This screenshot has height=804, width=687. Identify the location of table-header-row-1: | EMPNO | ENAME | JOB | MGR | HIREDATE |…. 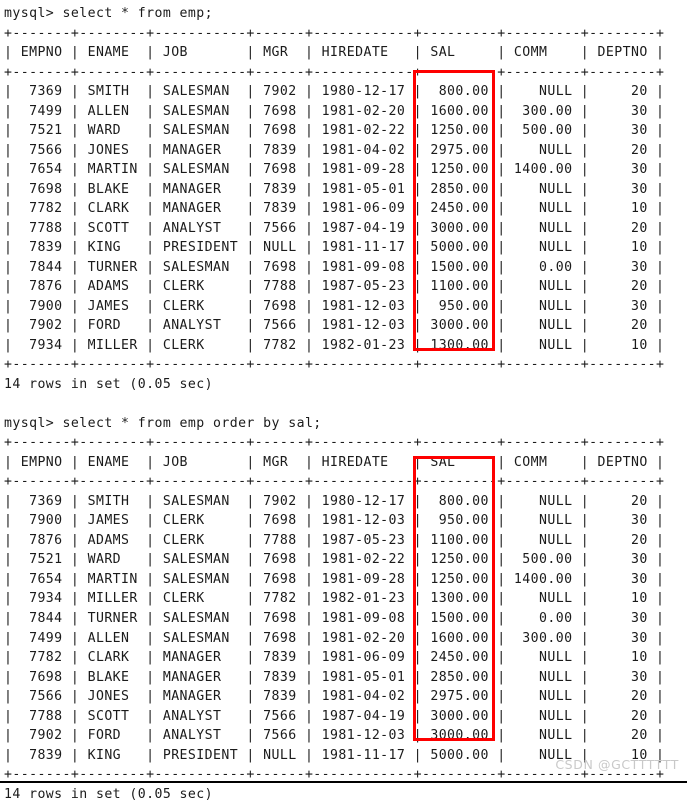
(334, 53).